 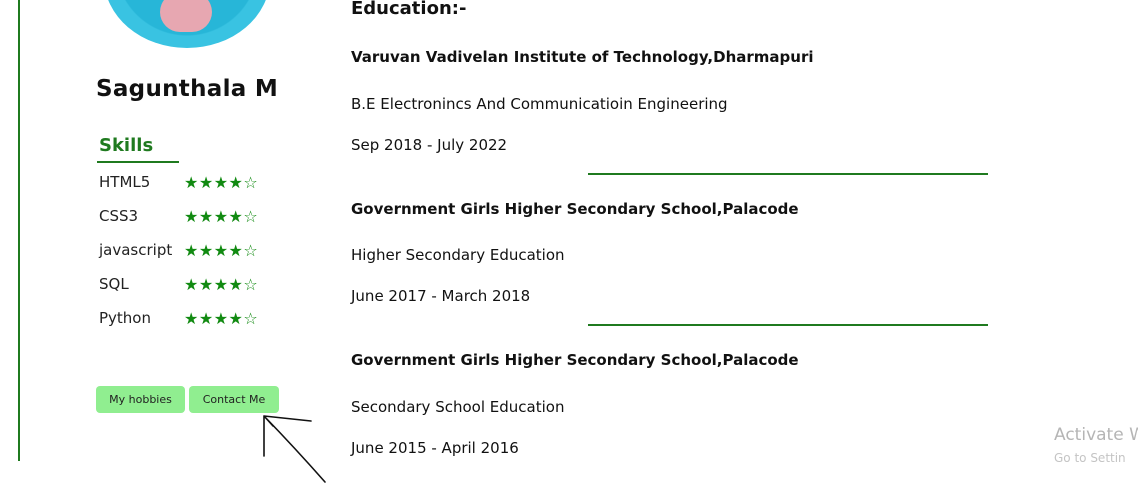 What do you see at coordinates (140, 399) in the screenshot?
I see `my-hobbies-button: My hobbies` at bounding box center [140, 399].